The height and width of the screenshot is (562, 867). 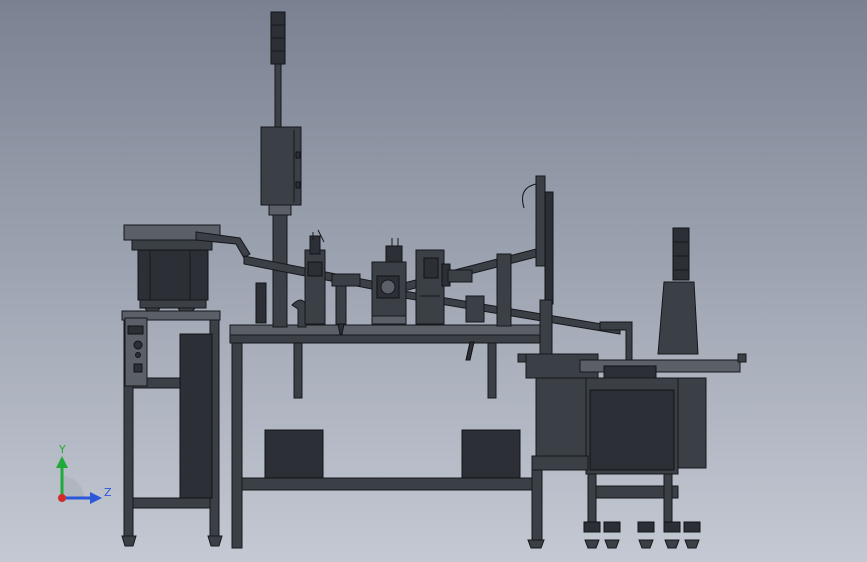 I want to click on y-axis-arrowhead, so click(x=62, y=462).